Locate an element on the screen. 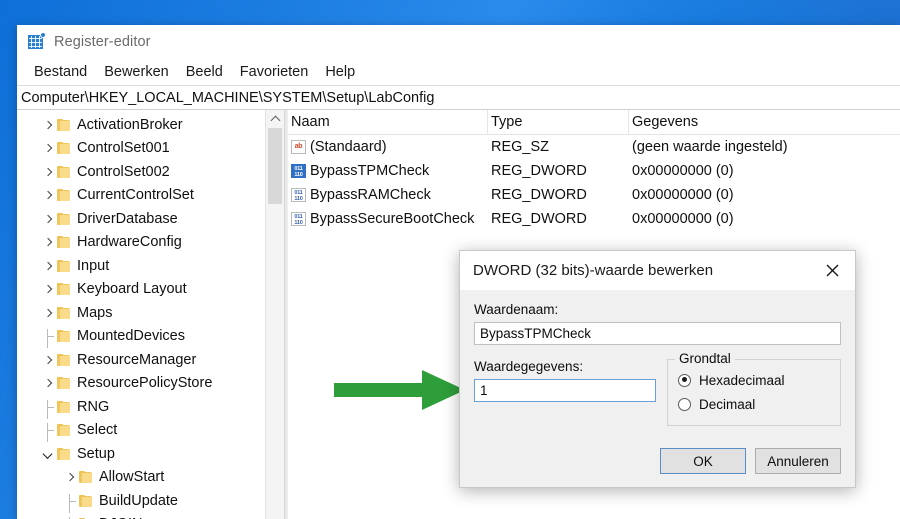  tree-item-label: BuildUpdate is located at coordinates (138, 500).